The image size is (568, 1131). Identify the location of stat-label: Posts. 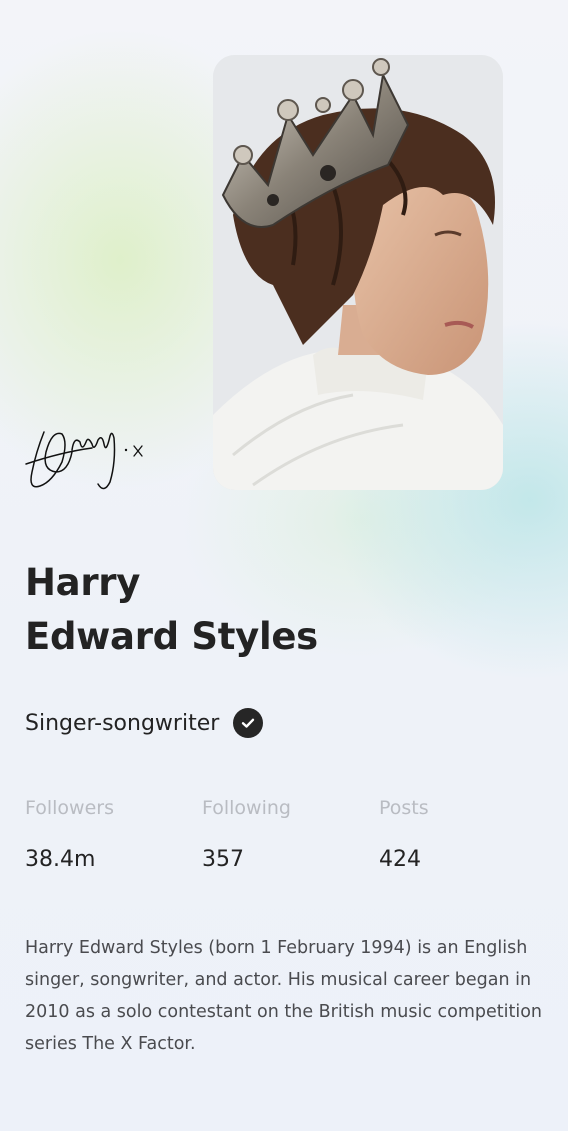
(404, 808).